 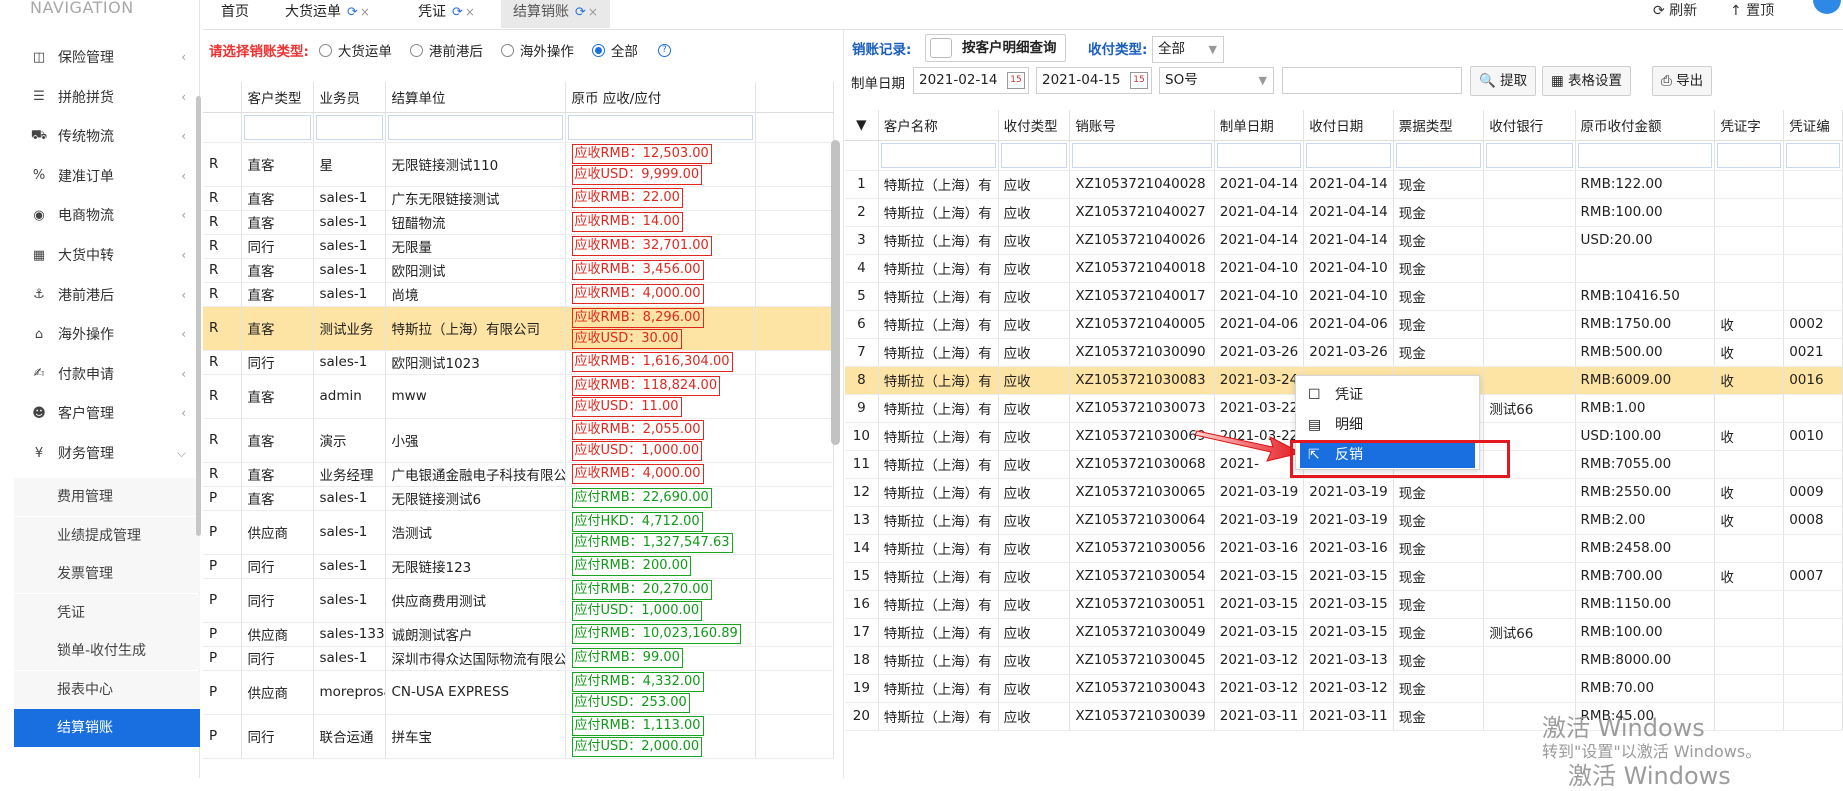 I want to click on column-header: 票据类型, so click(x=1439, y=125).